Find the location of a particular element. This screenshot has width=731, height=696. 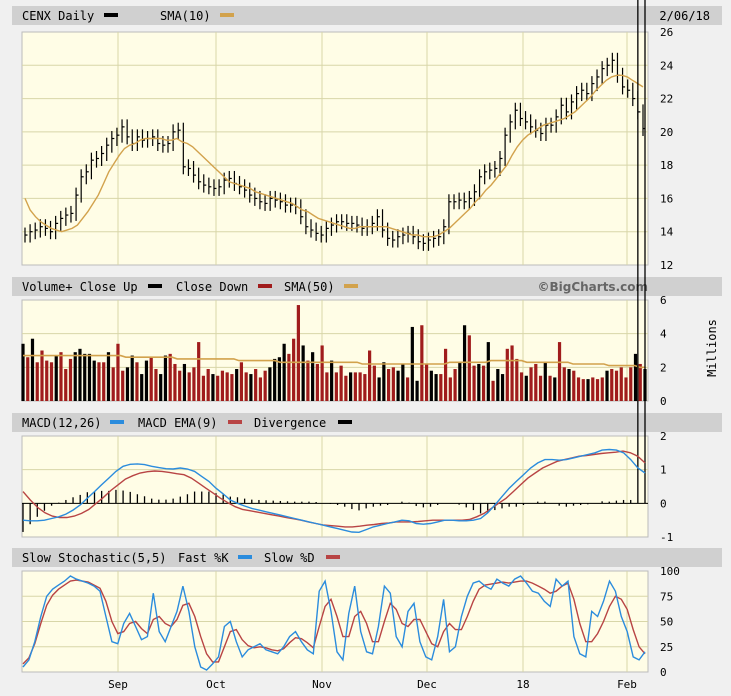

y-tick-label: 4 is located at coordinates (663, 334).